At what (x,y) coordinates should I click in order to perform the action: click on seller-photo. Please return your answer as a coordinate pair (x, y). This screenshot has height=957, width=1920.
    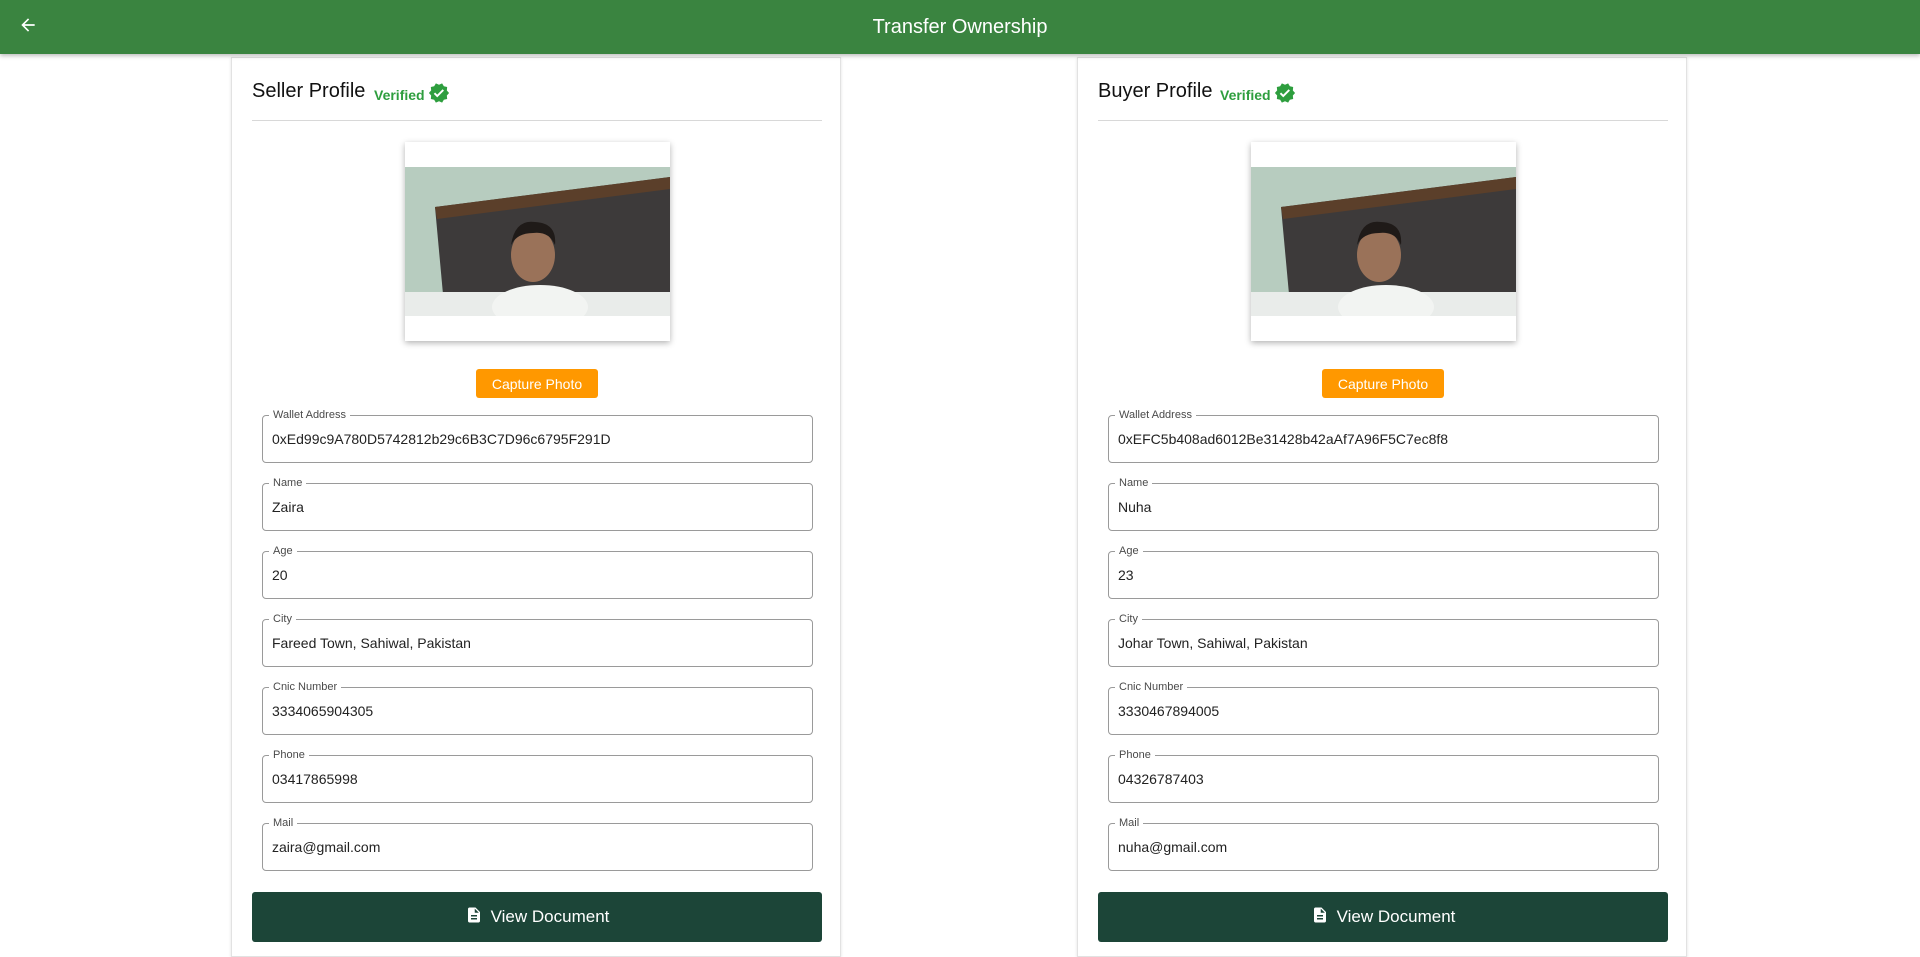
    Looking at the image, I should click on (537, 241).